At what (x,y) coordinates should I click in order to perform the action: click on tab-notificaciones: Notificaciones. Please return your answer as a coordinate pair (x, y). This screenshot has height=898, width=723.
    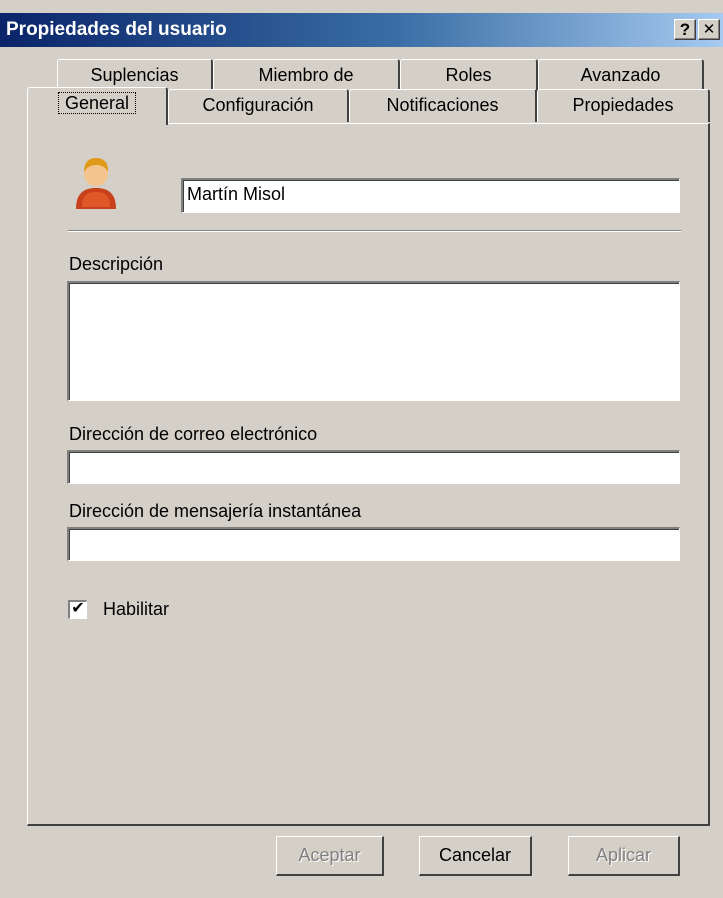
    Looking at the image, I should click on (443, 105).